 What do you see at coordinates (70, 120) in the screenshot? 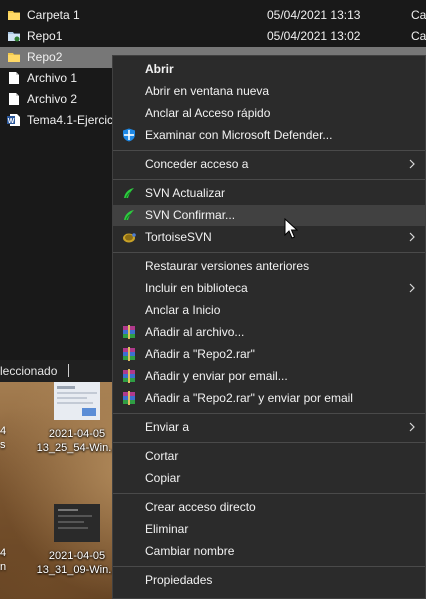
I see `file-name: Tema4.1-Ejercic` at bounding box center [70, 120].